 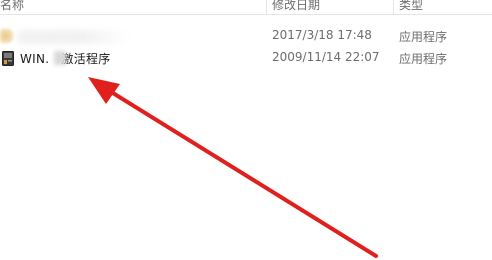 What do you see at coordinates (104, 90) in the screenshot?
I see `arrow-head` at bounding box center [104, 90].